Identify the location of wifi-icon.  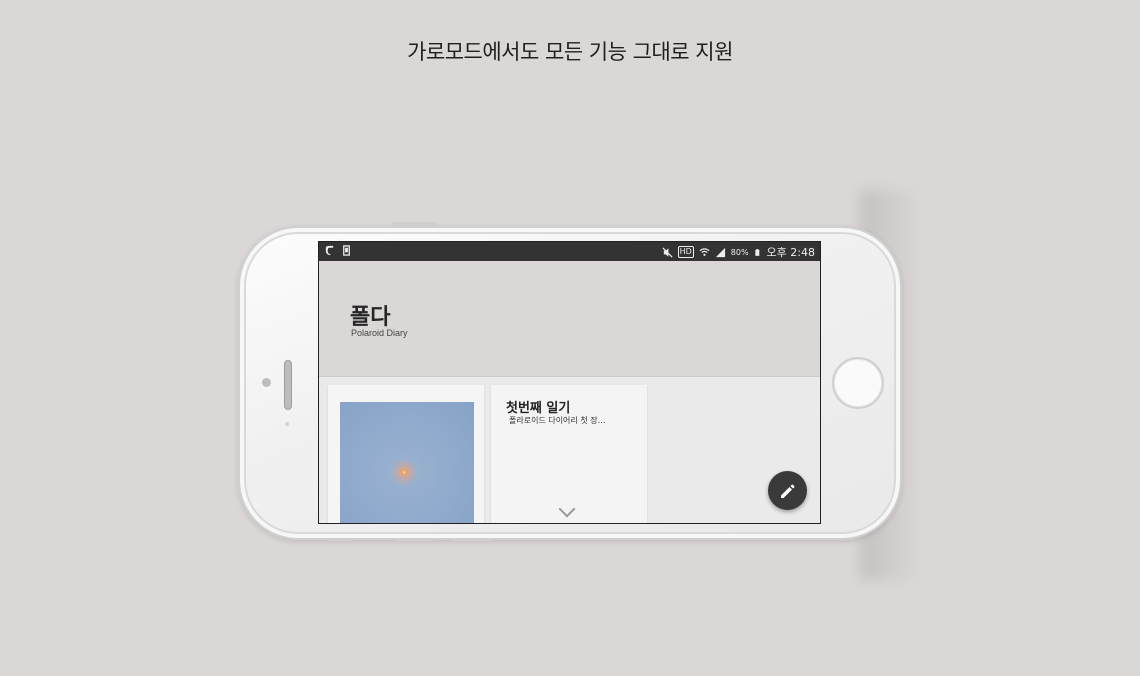
(704, 251).